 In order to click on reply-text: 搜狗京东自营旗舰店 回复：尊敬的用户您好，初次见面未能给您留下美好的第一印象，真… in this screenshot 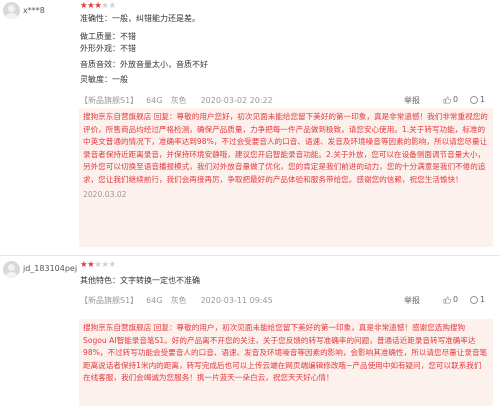, I will do `click(285, 148)`.